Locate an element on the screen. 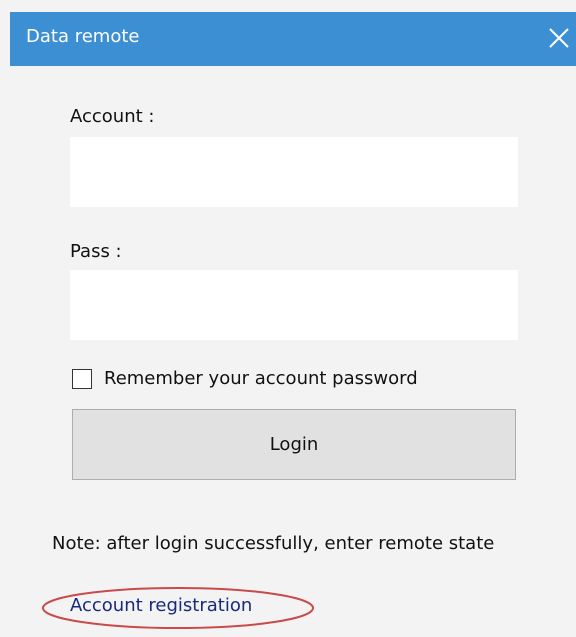  account-label: Account : is located at coordinates (112, 116).